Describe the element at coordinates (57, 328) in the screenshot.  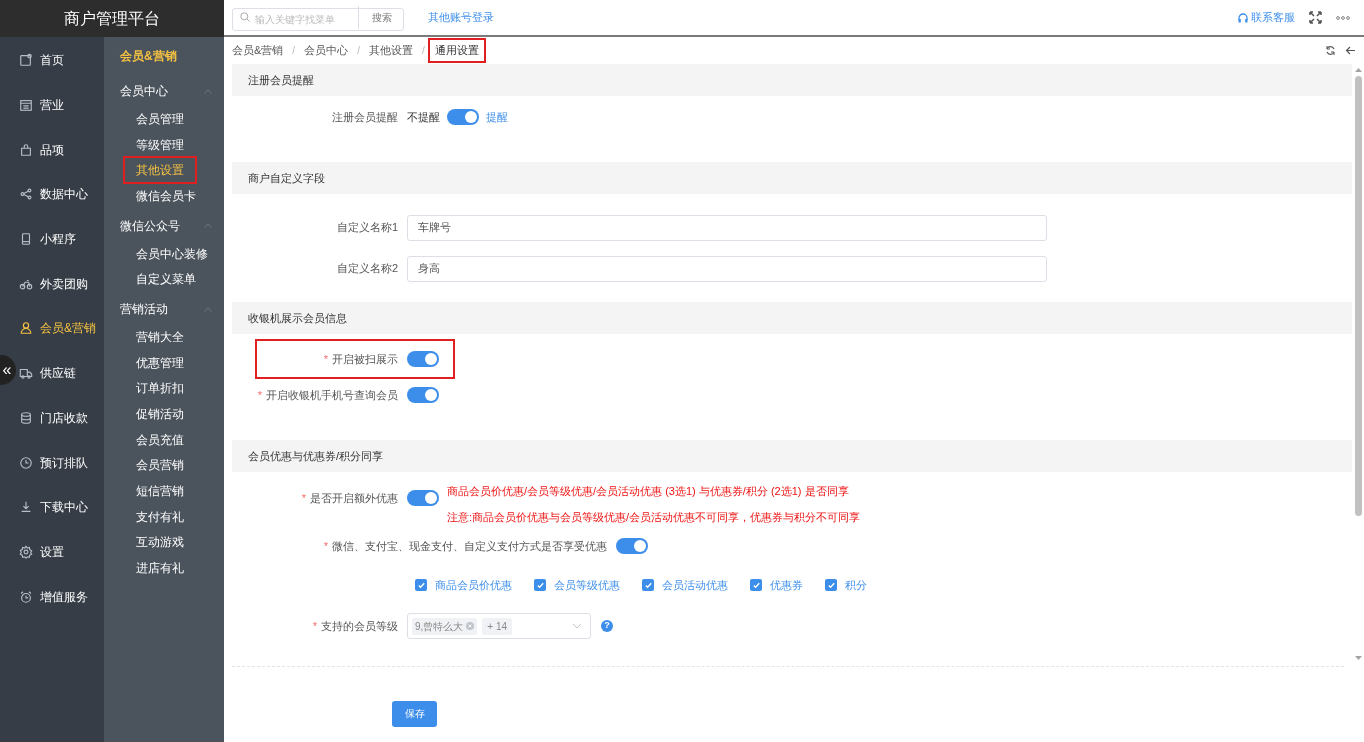
I see `nav-item: 会员&营销` at that location.